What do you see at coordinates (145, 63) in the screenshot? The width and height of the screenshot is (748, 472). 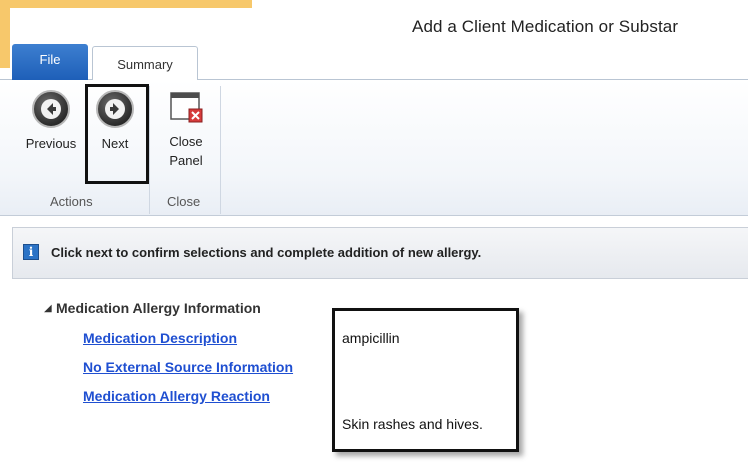 I see `tab-summary: Summary` at bounding box center [145, 63].